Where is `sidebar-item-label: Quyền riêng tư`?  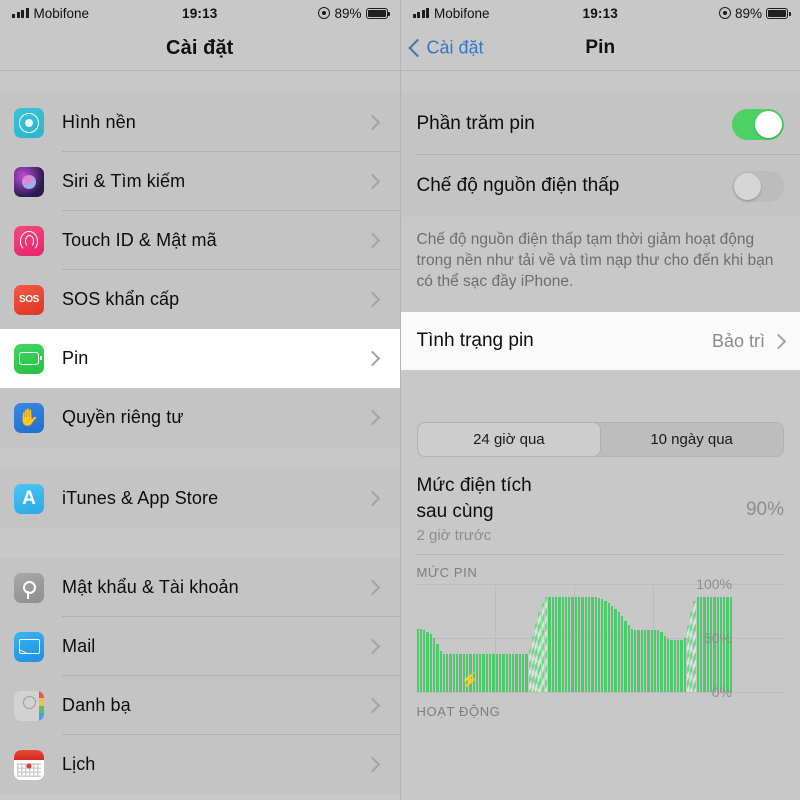 sidebar-item-label: Quyền riêng tư is located at coordinates (123, 417).